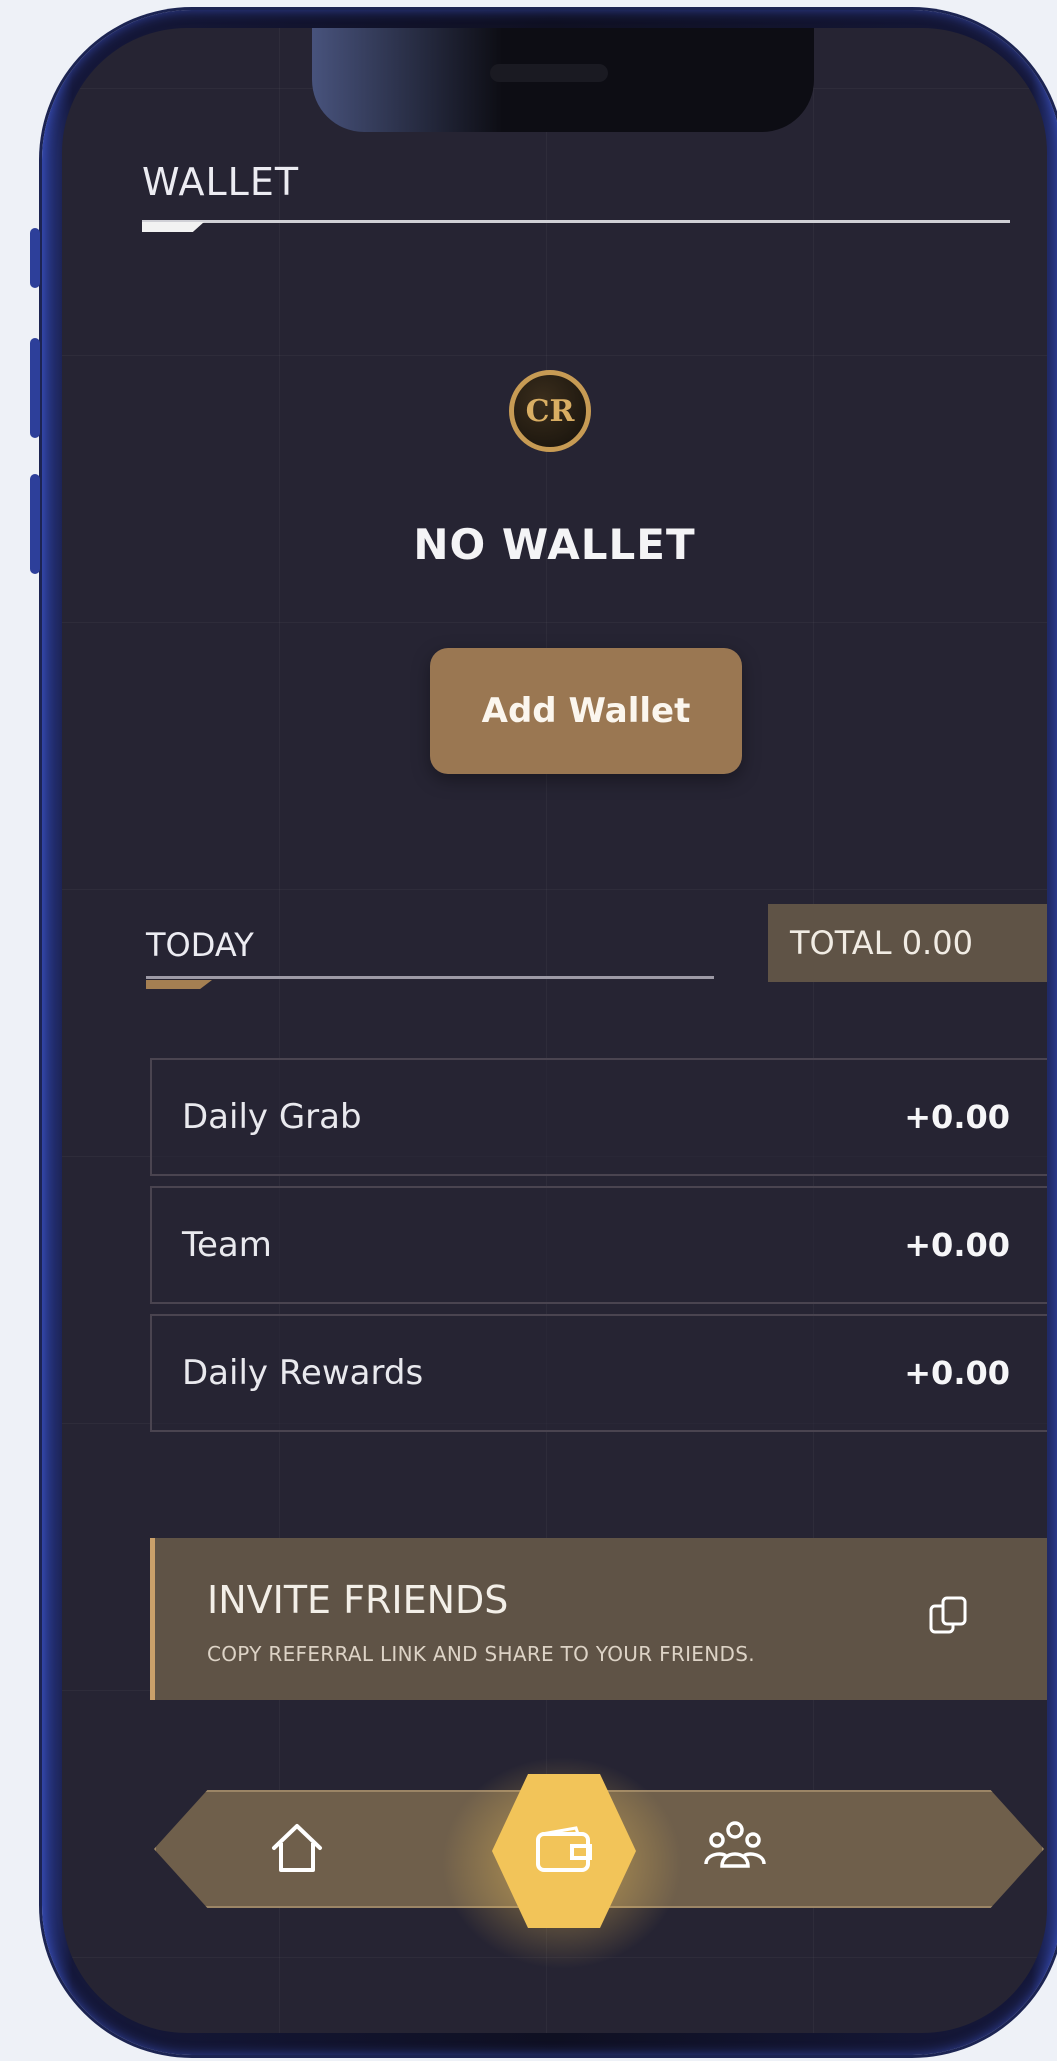  I want to click on notch-reflection, so click(407, 80).